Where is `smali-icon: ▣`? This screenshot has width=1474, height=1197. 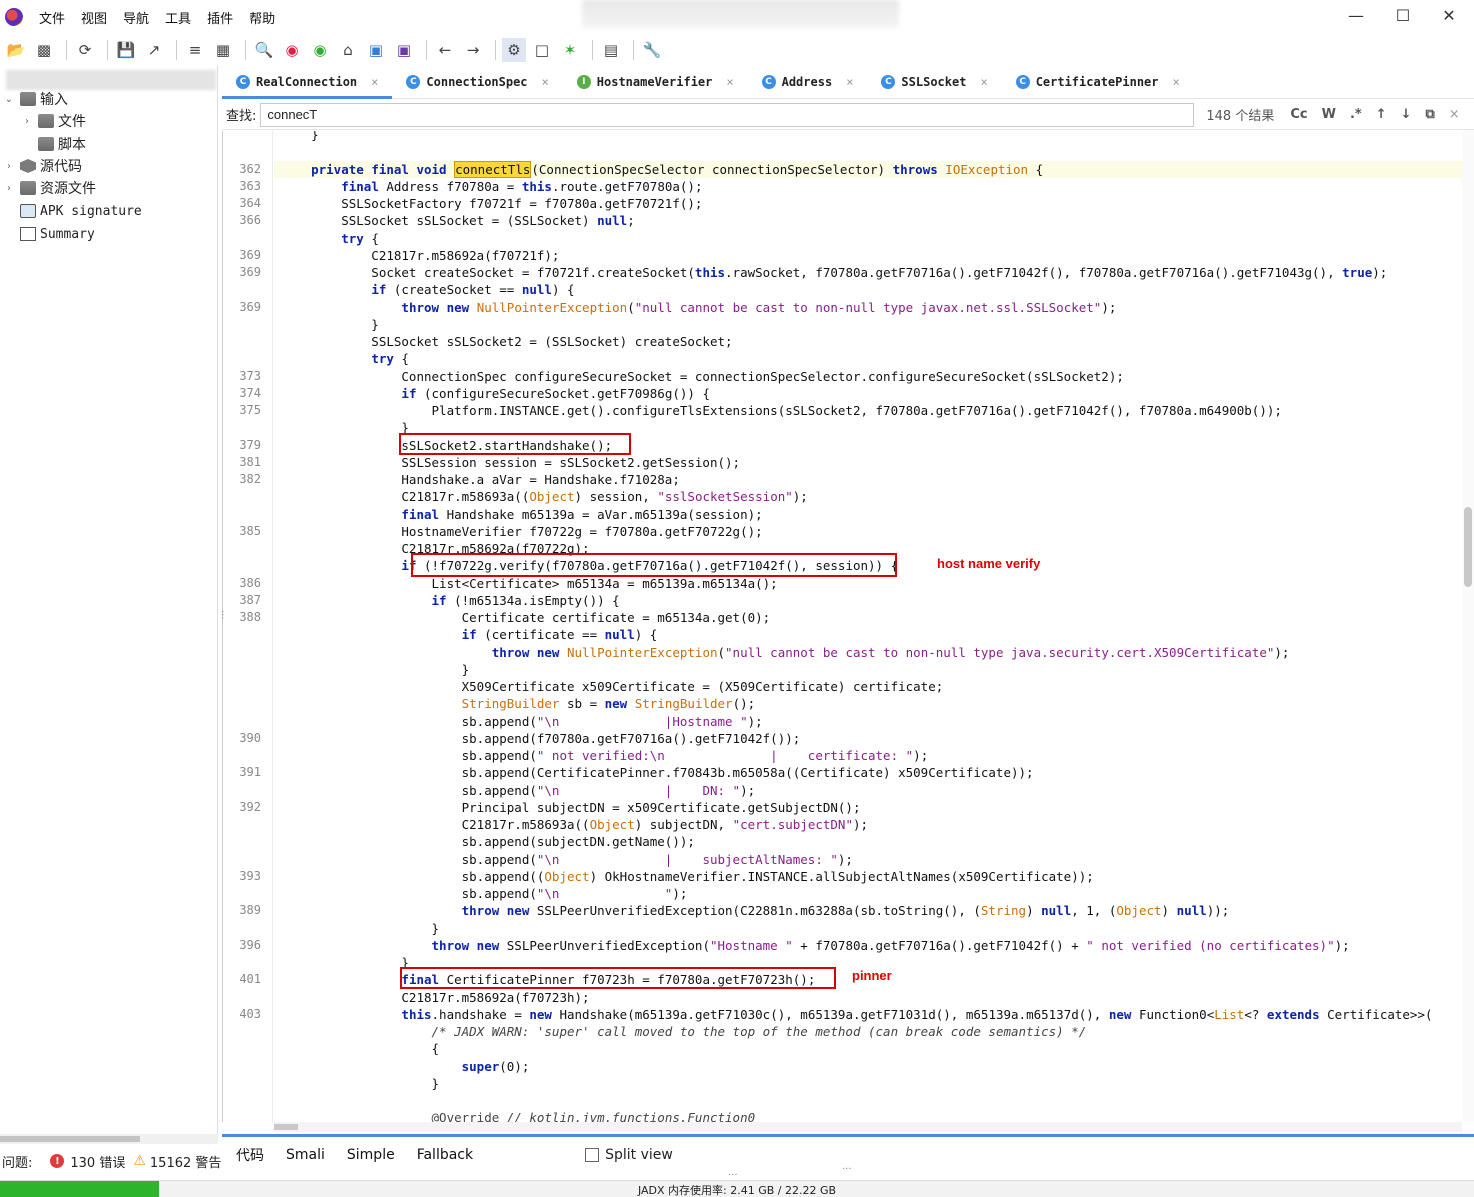
smali-icon: ▣ is located at coordinates (404, 50).